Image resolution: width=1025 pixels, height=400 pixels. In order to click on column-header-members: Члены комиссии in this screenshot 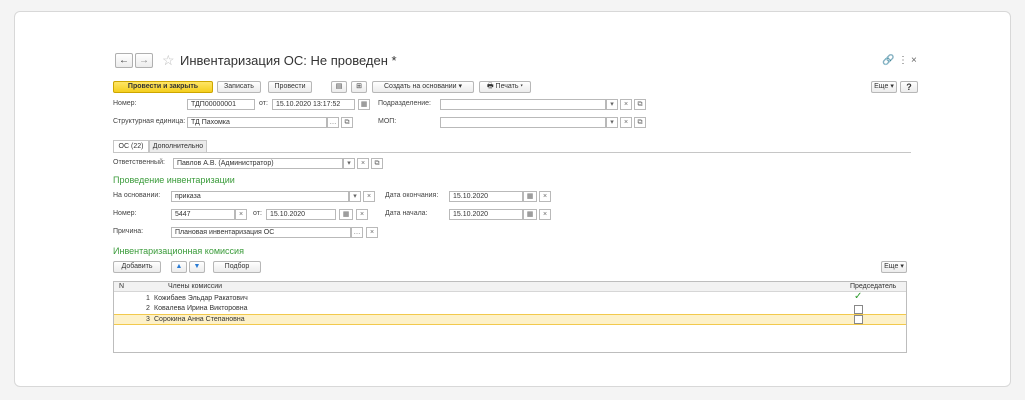, I will do `click(195, 286)`.